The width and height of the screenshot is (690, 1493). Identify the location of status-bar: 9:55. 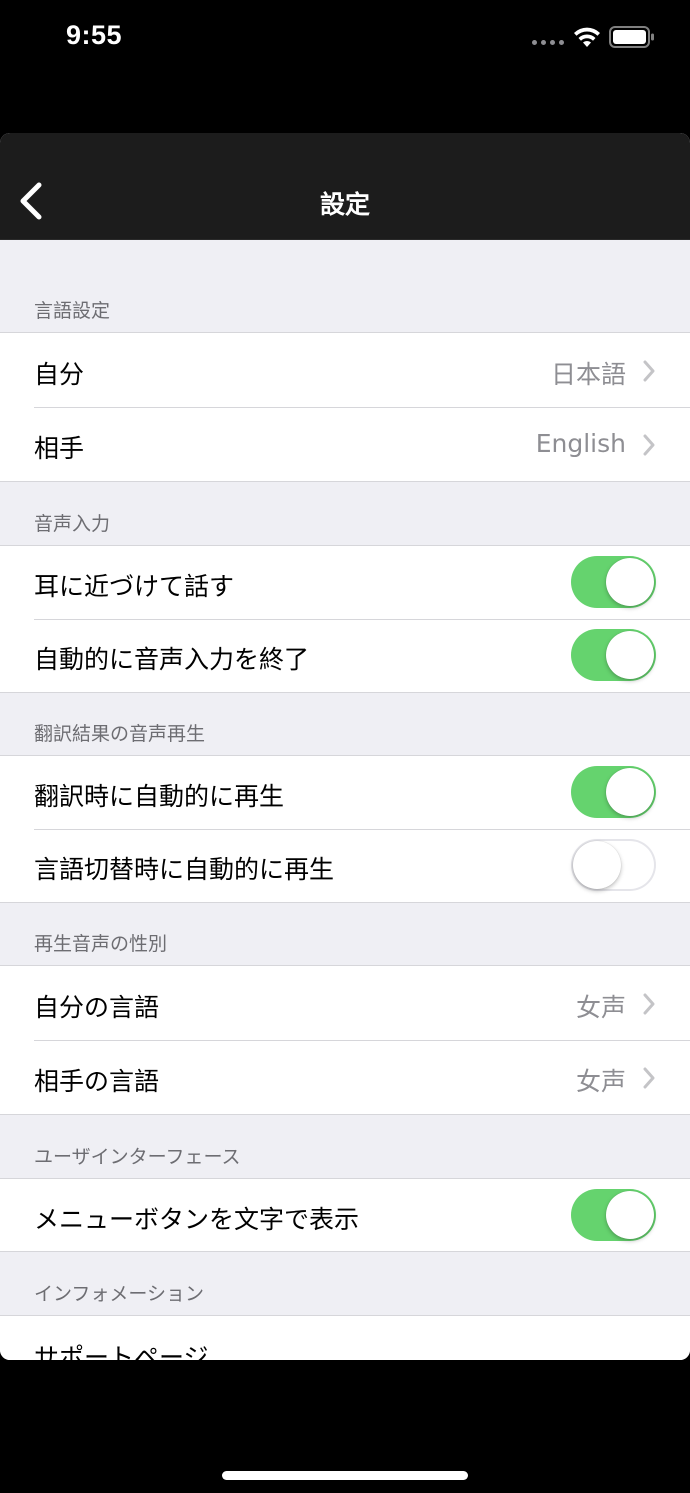
(345, 40).